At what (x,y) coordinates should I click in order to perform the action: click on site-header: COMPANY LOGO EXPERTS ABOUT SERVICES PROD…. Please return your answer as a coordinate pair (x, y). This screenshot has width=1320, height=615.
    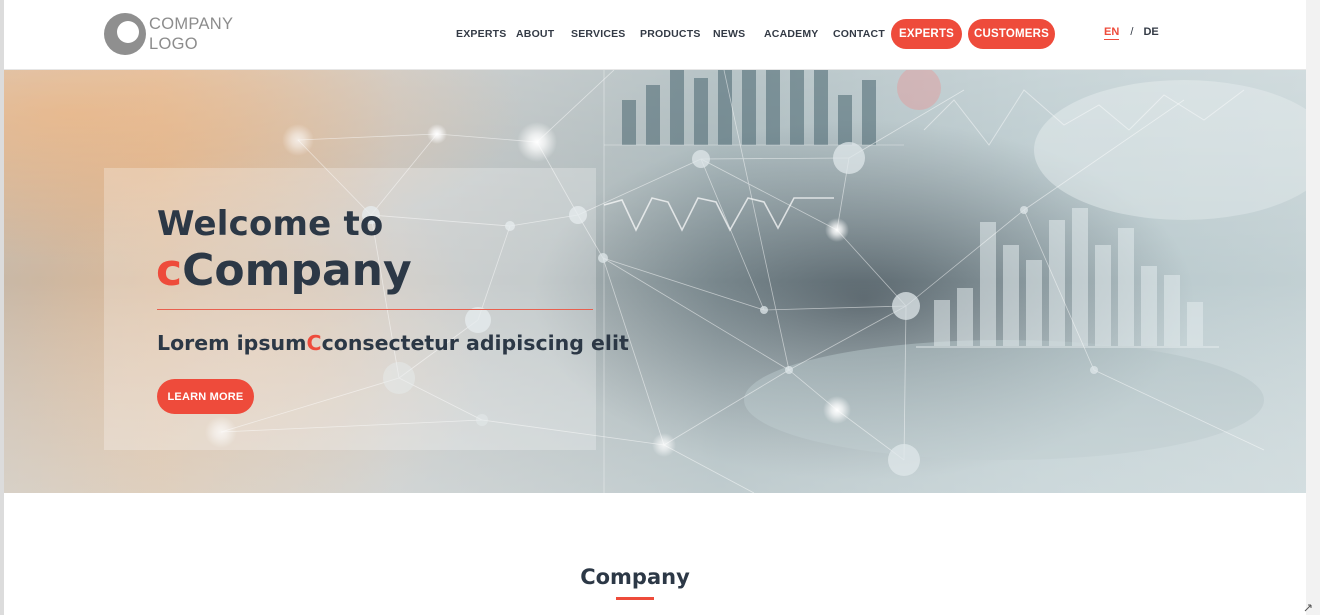
    Looking at the image, I should click on (655, 35).